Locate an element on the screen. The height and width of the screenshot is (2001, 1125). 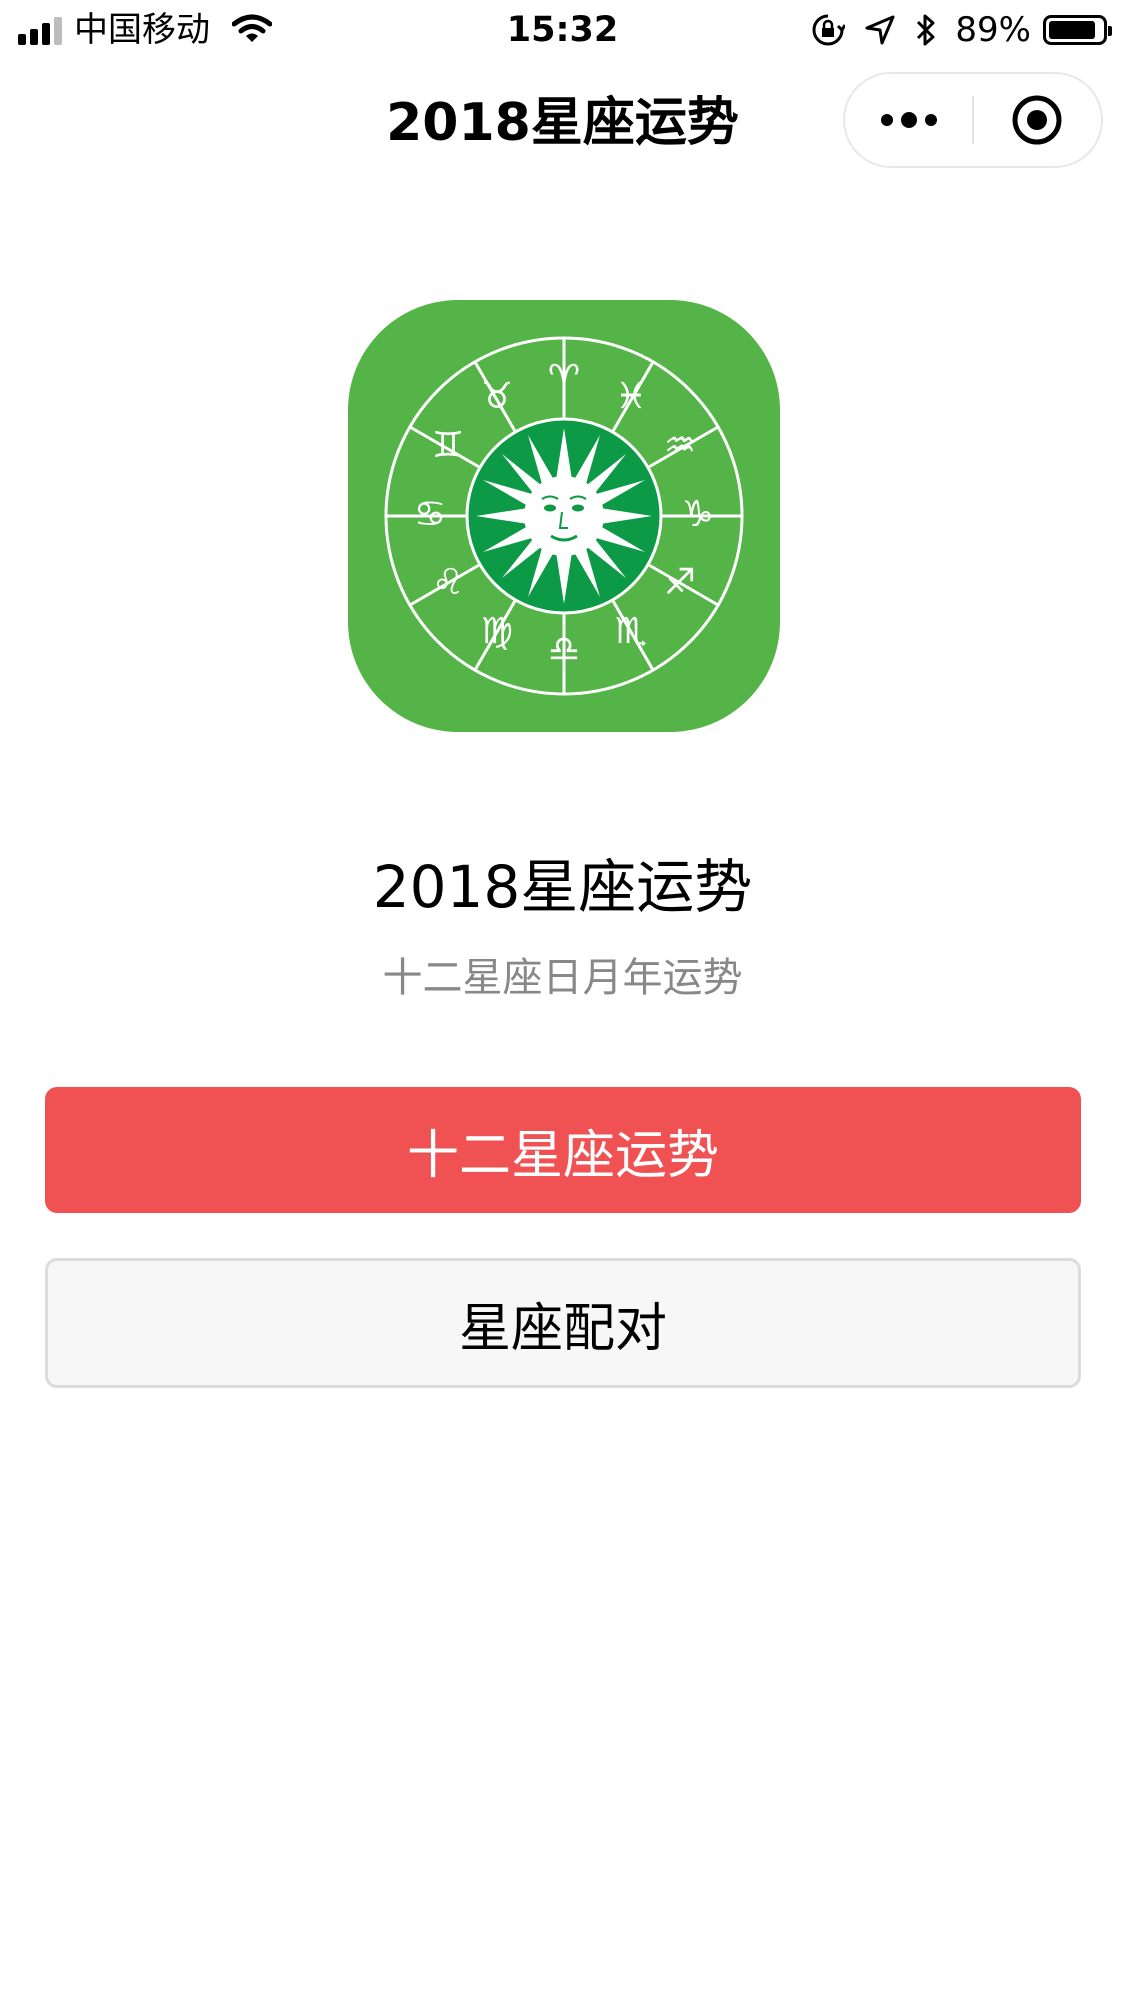
battery-icon is located at coordinates (1077, 30).